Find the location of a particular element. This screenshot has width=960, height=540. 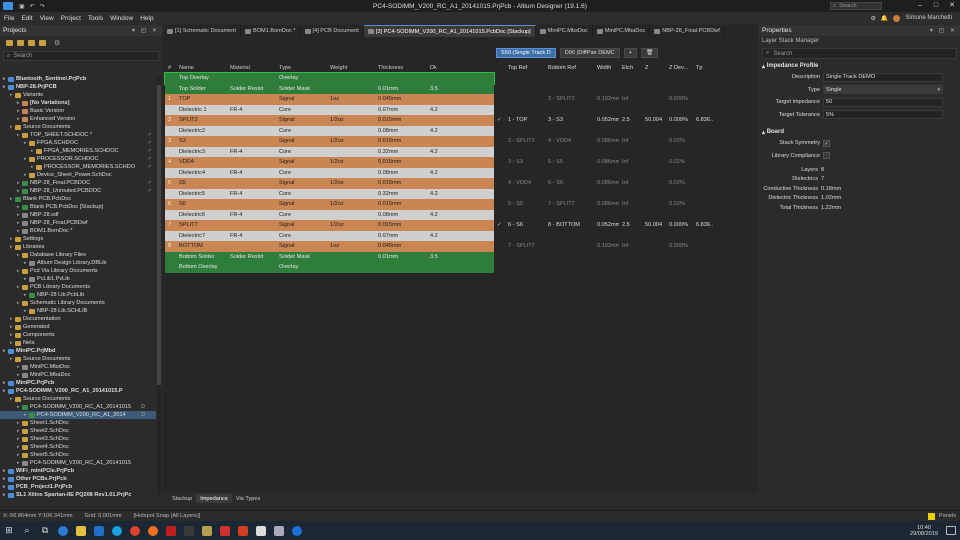

tree-item: ▸ BOM1.BomDoc * is located at coordinates (78, 231).